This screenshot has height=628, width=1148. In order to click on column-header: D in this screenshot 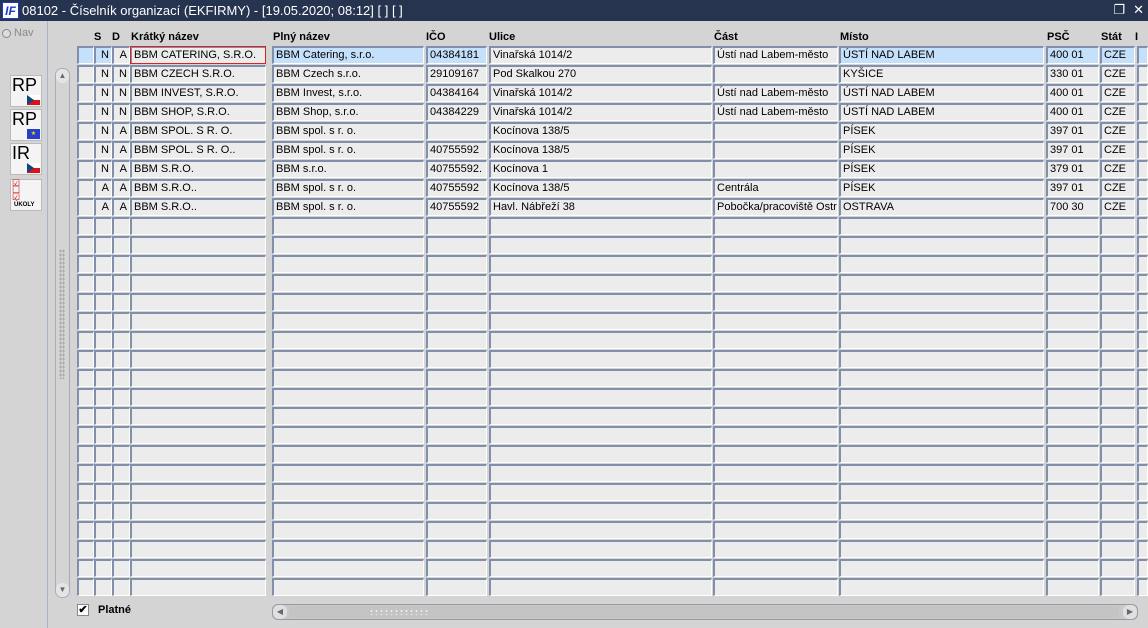, I will do `click(116, 37)`.